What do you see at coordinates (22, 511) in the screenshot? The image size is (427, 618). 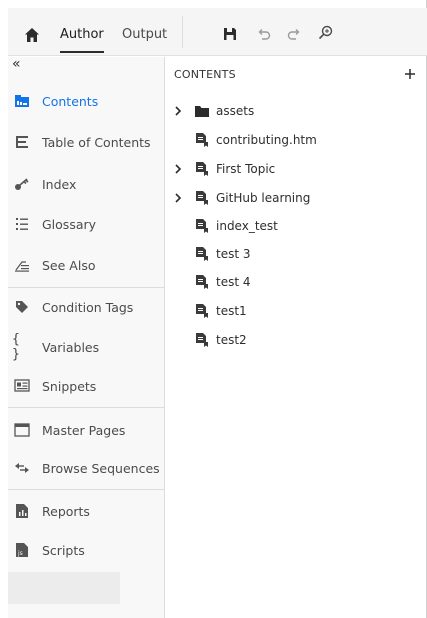 I see `reports-icon` at bounding box center [22, 511].